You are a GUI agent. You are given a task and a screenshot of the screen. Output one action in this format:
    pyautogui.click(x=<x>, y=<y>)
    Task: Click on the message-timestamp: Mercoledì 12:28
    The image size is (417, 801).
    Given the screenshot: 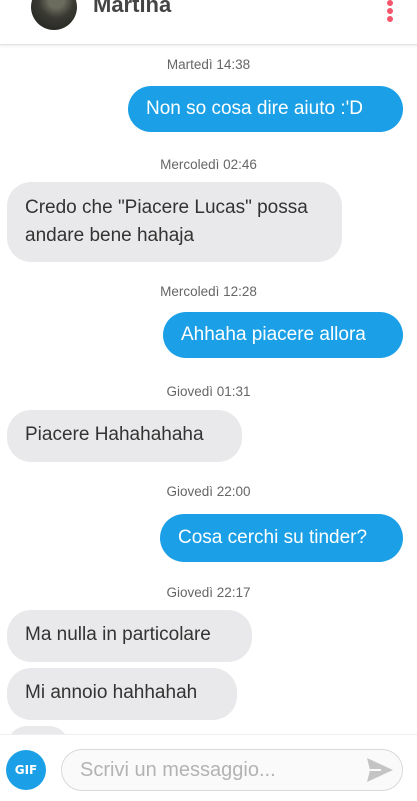 What is the action you would take?
    pyautogui.click(x=208, y=291)
    